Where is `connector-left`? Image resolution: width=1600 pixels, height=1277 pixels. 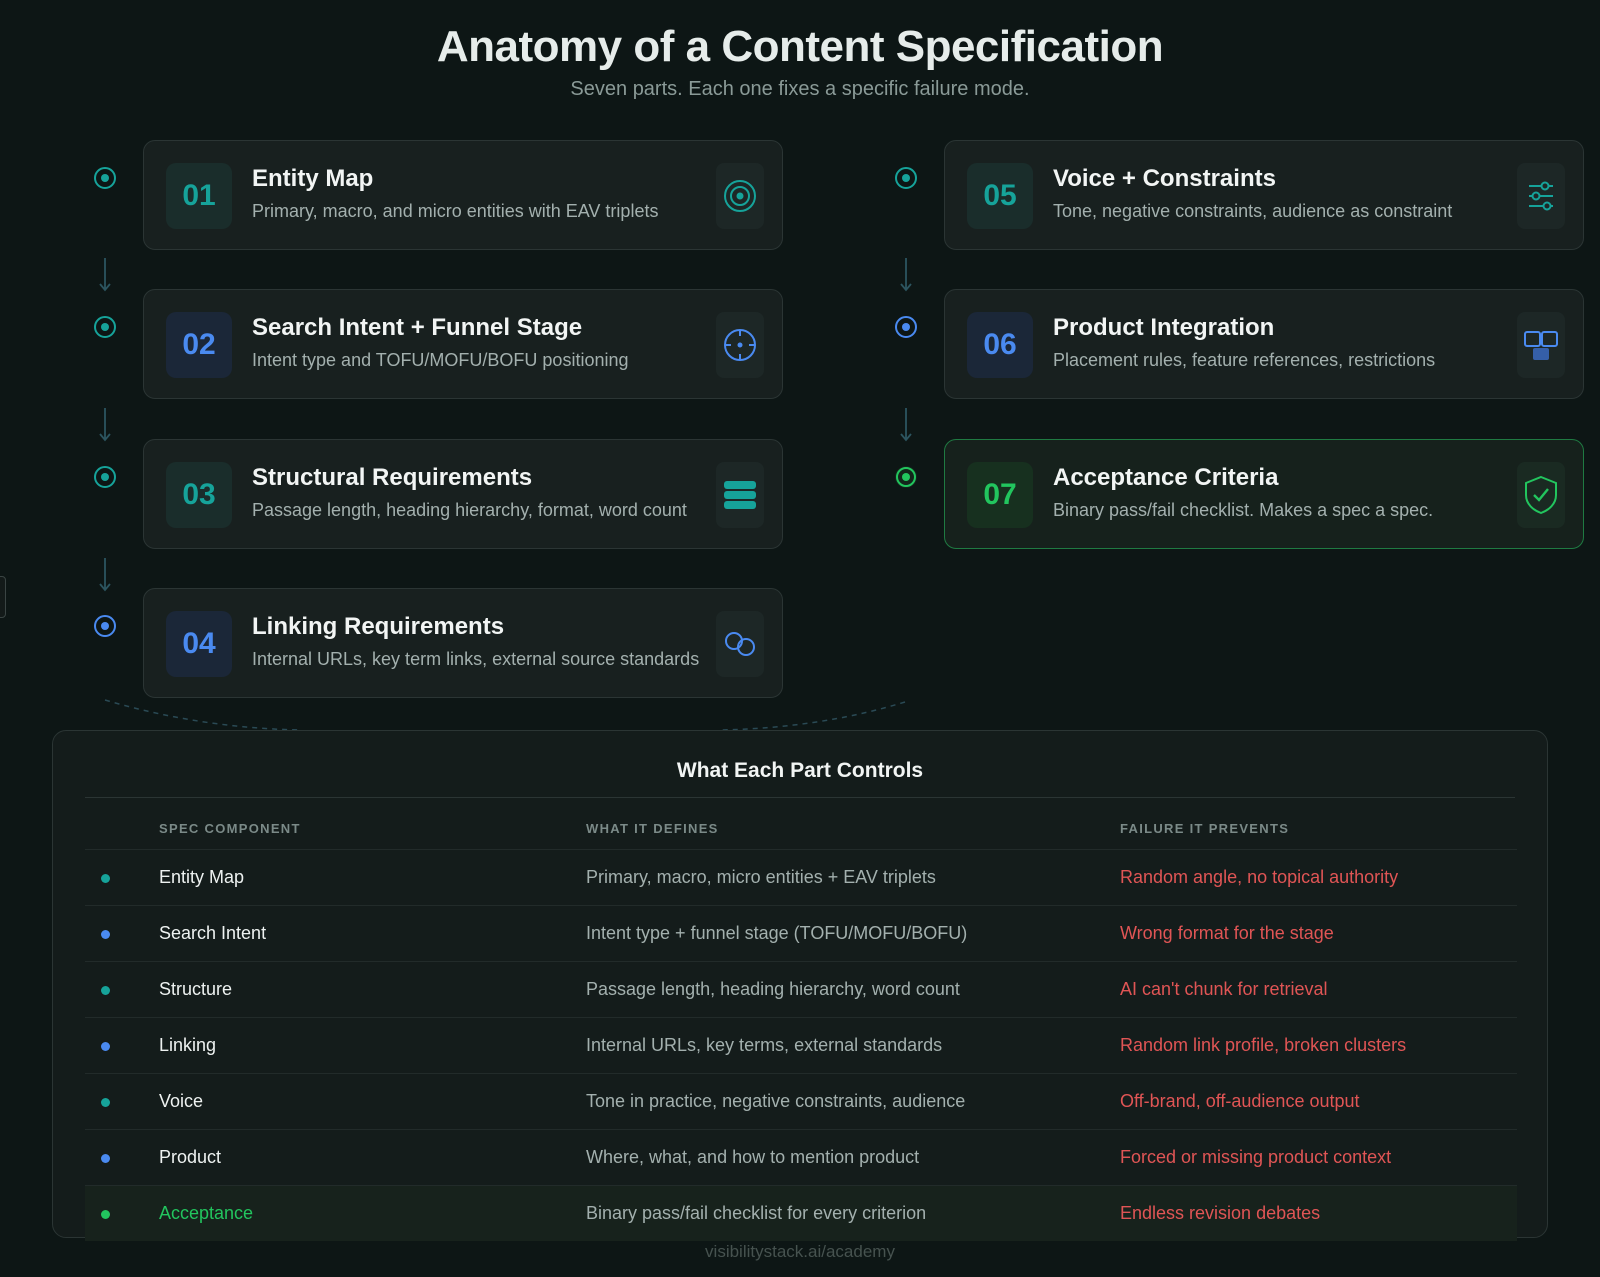
connector-left is located at coordinates (202, 715).